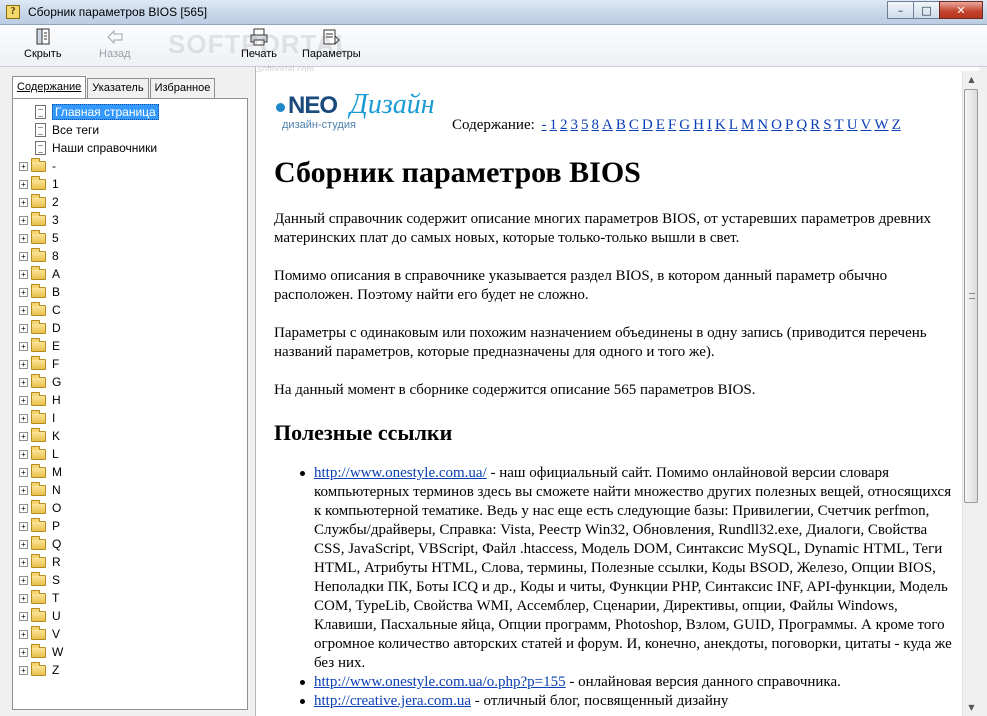 The image size is (987, 716). What do you see at coordinates (554, 125) in the screenshot?
I see `contents-index-link: 1` at bounding box center [554, 125].